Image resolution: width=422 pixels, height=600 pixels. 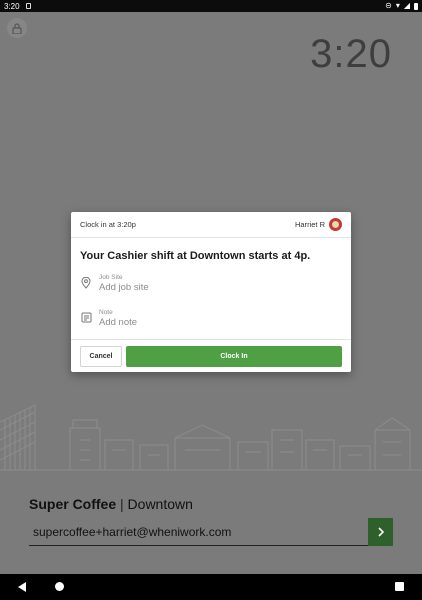 What do you see at coordinates (198, 532) in the screenshot?
I see `email-input` at bounding box center [198, 532].